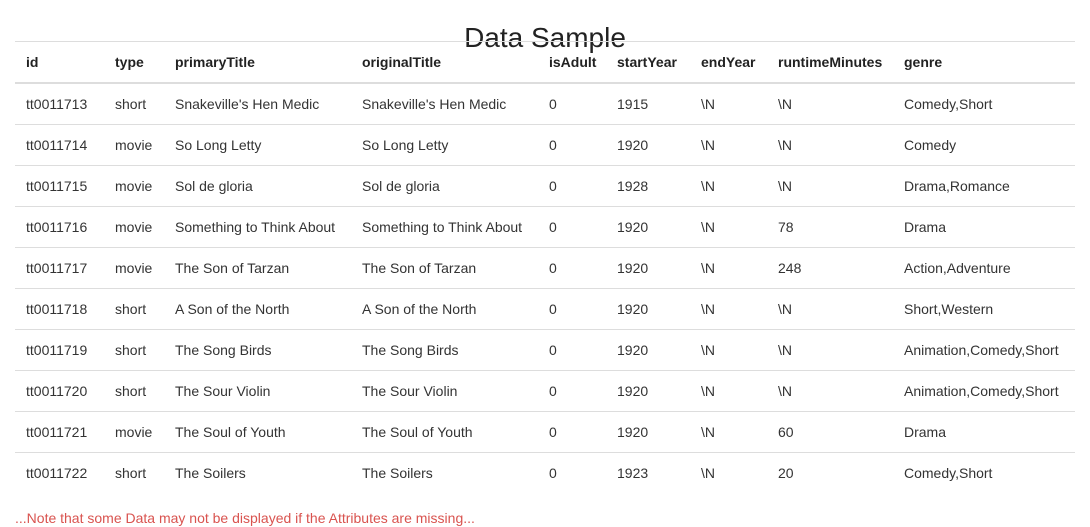  What do you see at coordinates (830, 432) in the screenshot?
I see `runtime-minutes-cell: 60` at bounding box center [830, 432].